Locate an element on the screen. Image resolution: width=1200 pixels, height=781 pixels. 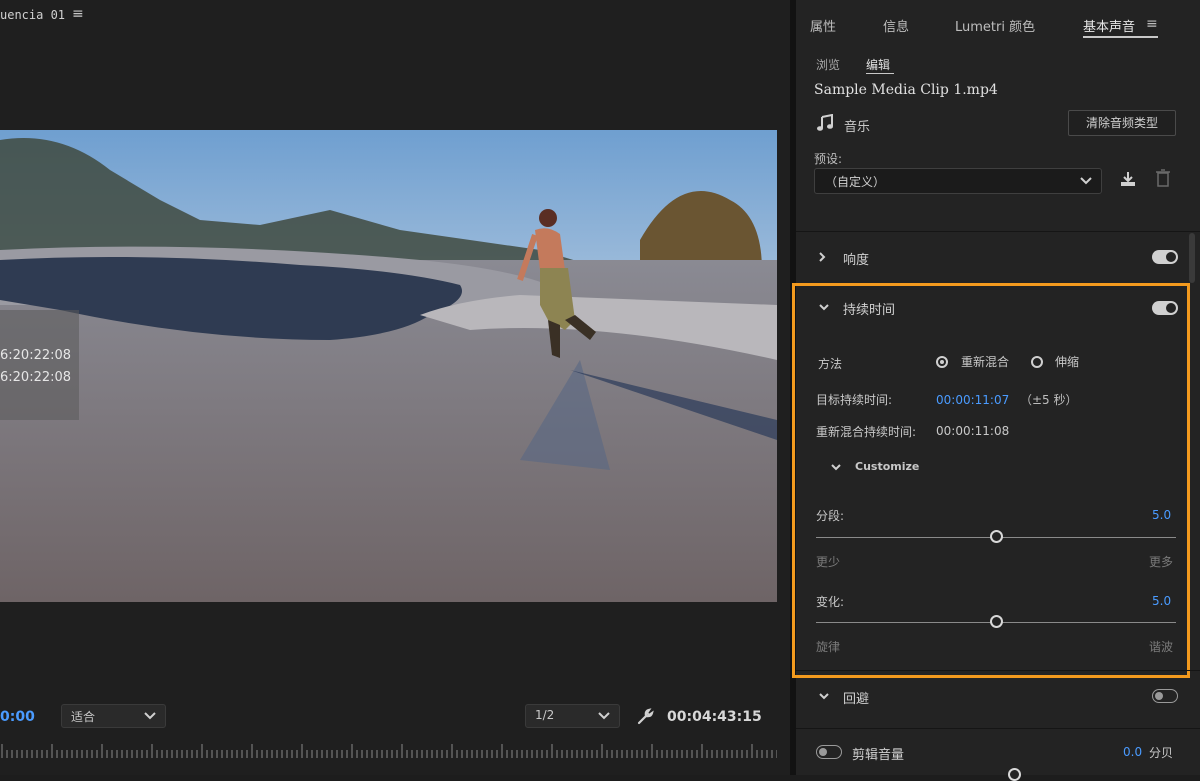
active-subtab-indicator is located at coordinates (880, 73).